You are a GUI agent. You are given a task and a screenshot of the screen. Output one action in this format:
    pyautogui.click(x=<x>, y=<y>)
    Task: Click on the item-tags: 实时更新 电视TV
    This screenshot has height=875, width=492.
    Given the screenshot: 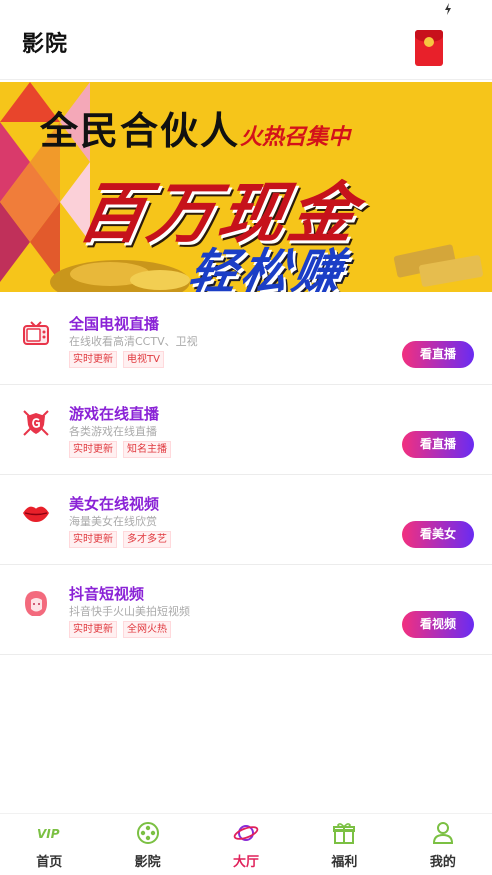 What is the action you would take?
    pyautogui.click(x=116, y=359)
    